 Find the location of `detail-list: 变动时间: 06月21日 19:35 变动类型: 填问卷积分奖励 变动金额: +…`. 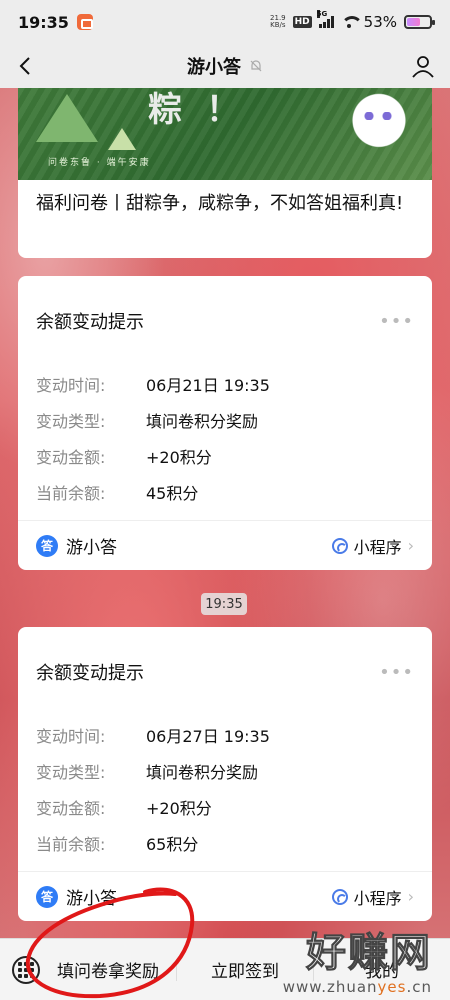

detail-list: 变动时间: 06月21日 19:35 变动类型: 填问卷积分奖励 变动金额: +… is located at coordinates (225, 438).